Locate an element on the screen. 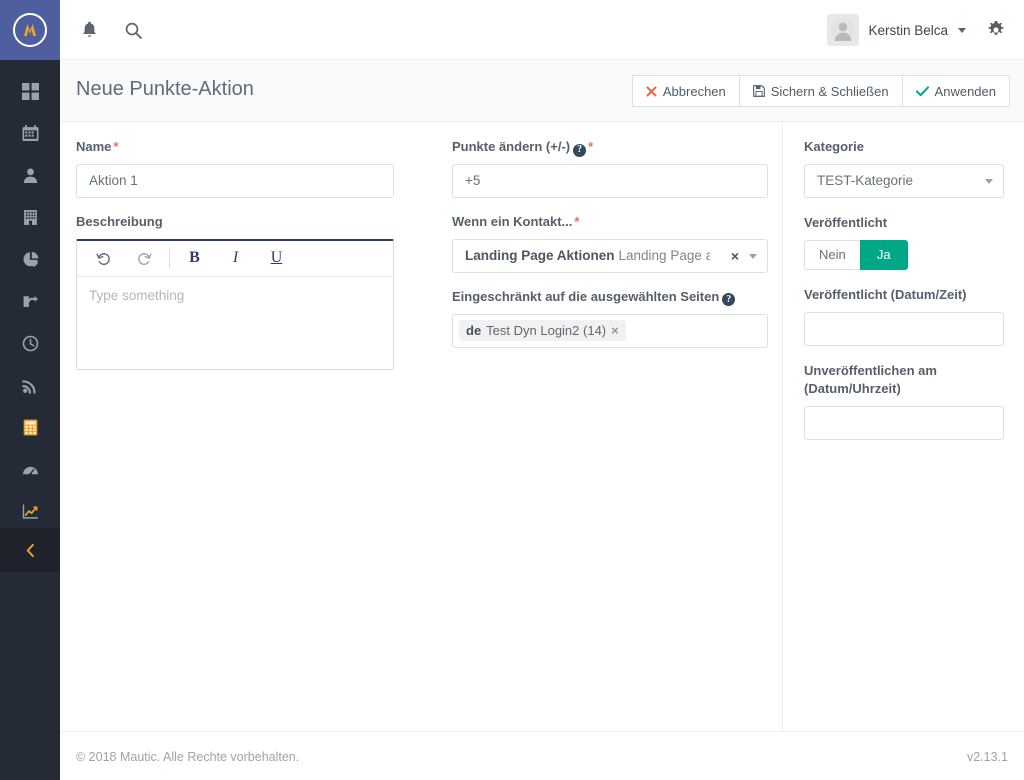 The image size is (1024, 780). close-icon is located at coordinates (651, 91).